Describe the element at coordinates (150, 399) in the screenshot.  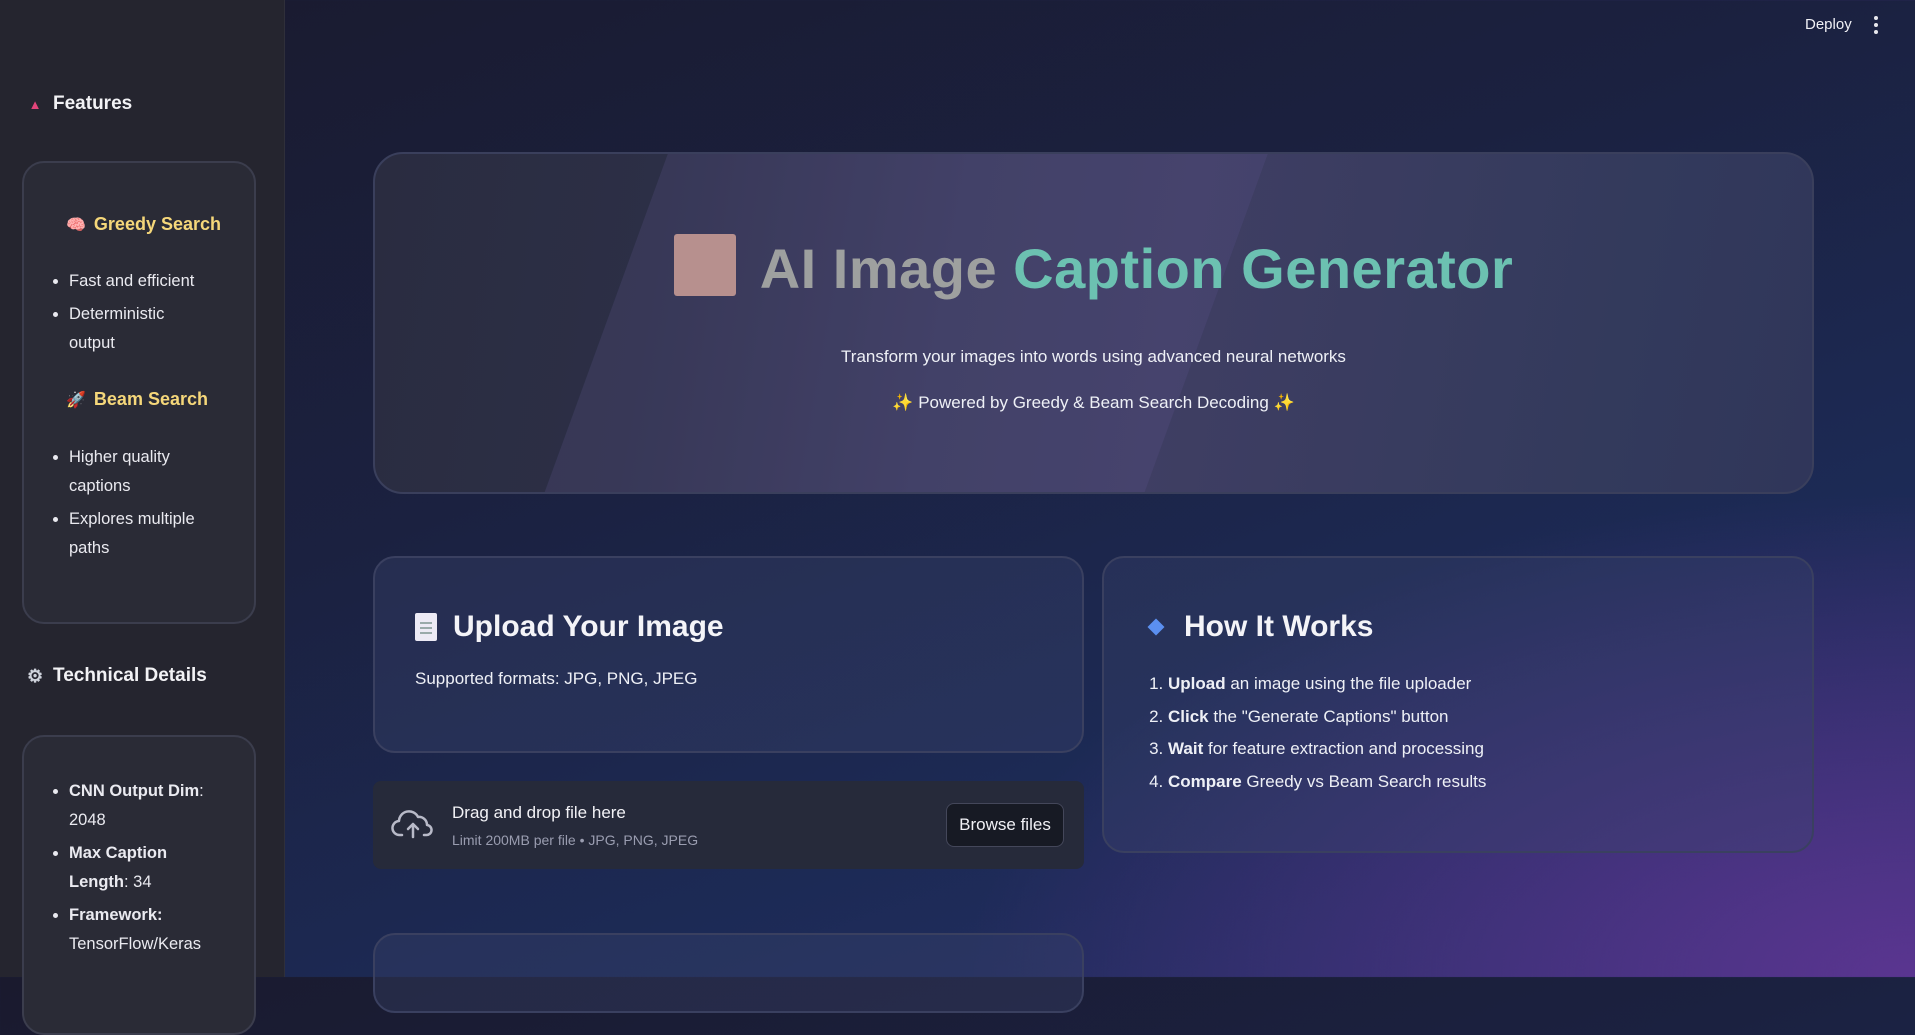
I see `beam-title-label: Beam Search` at that location.